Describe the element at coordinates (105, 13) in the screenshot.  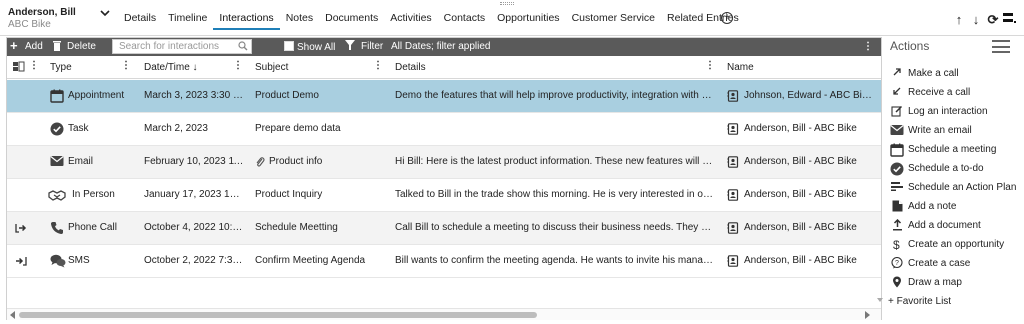
I see `chevron-down-icon` at that location.